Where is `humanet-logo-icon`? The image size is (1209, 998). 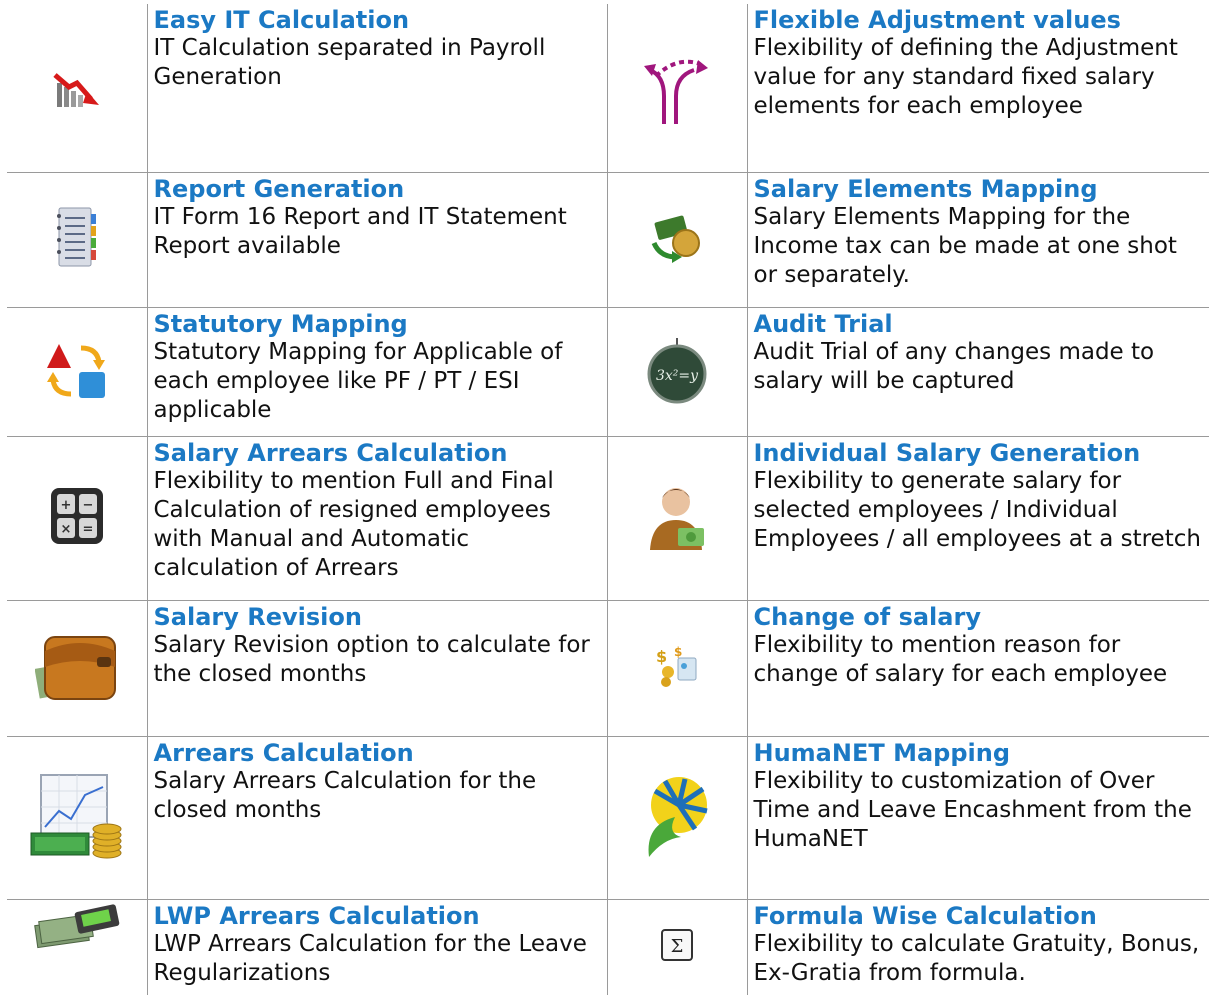
humanet-logo-icon is located at coordinates (677, 818).